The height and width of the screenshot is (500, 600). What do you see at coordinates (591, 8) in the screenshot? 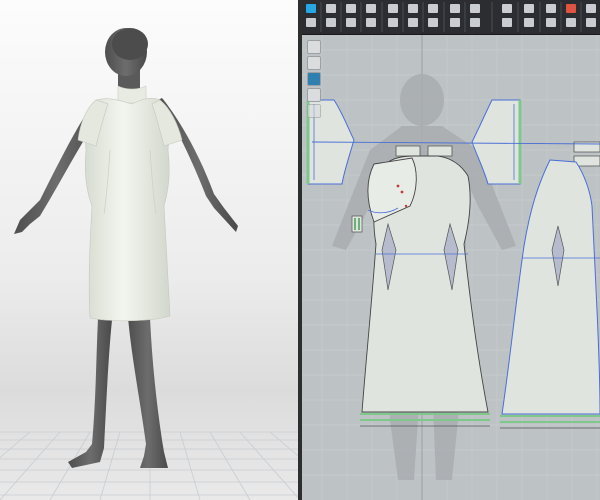
I see `extra-tool-2-icon` at bounding box center [591, 8].